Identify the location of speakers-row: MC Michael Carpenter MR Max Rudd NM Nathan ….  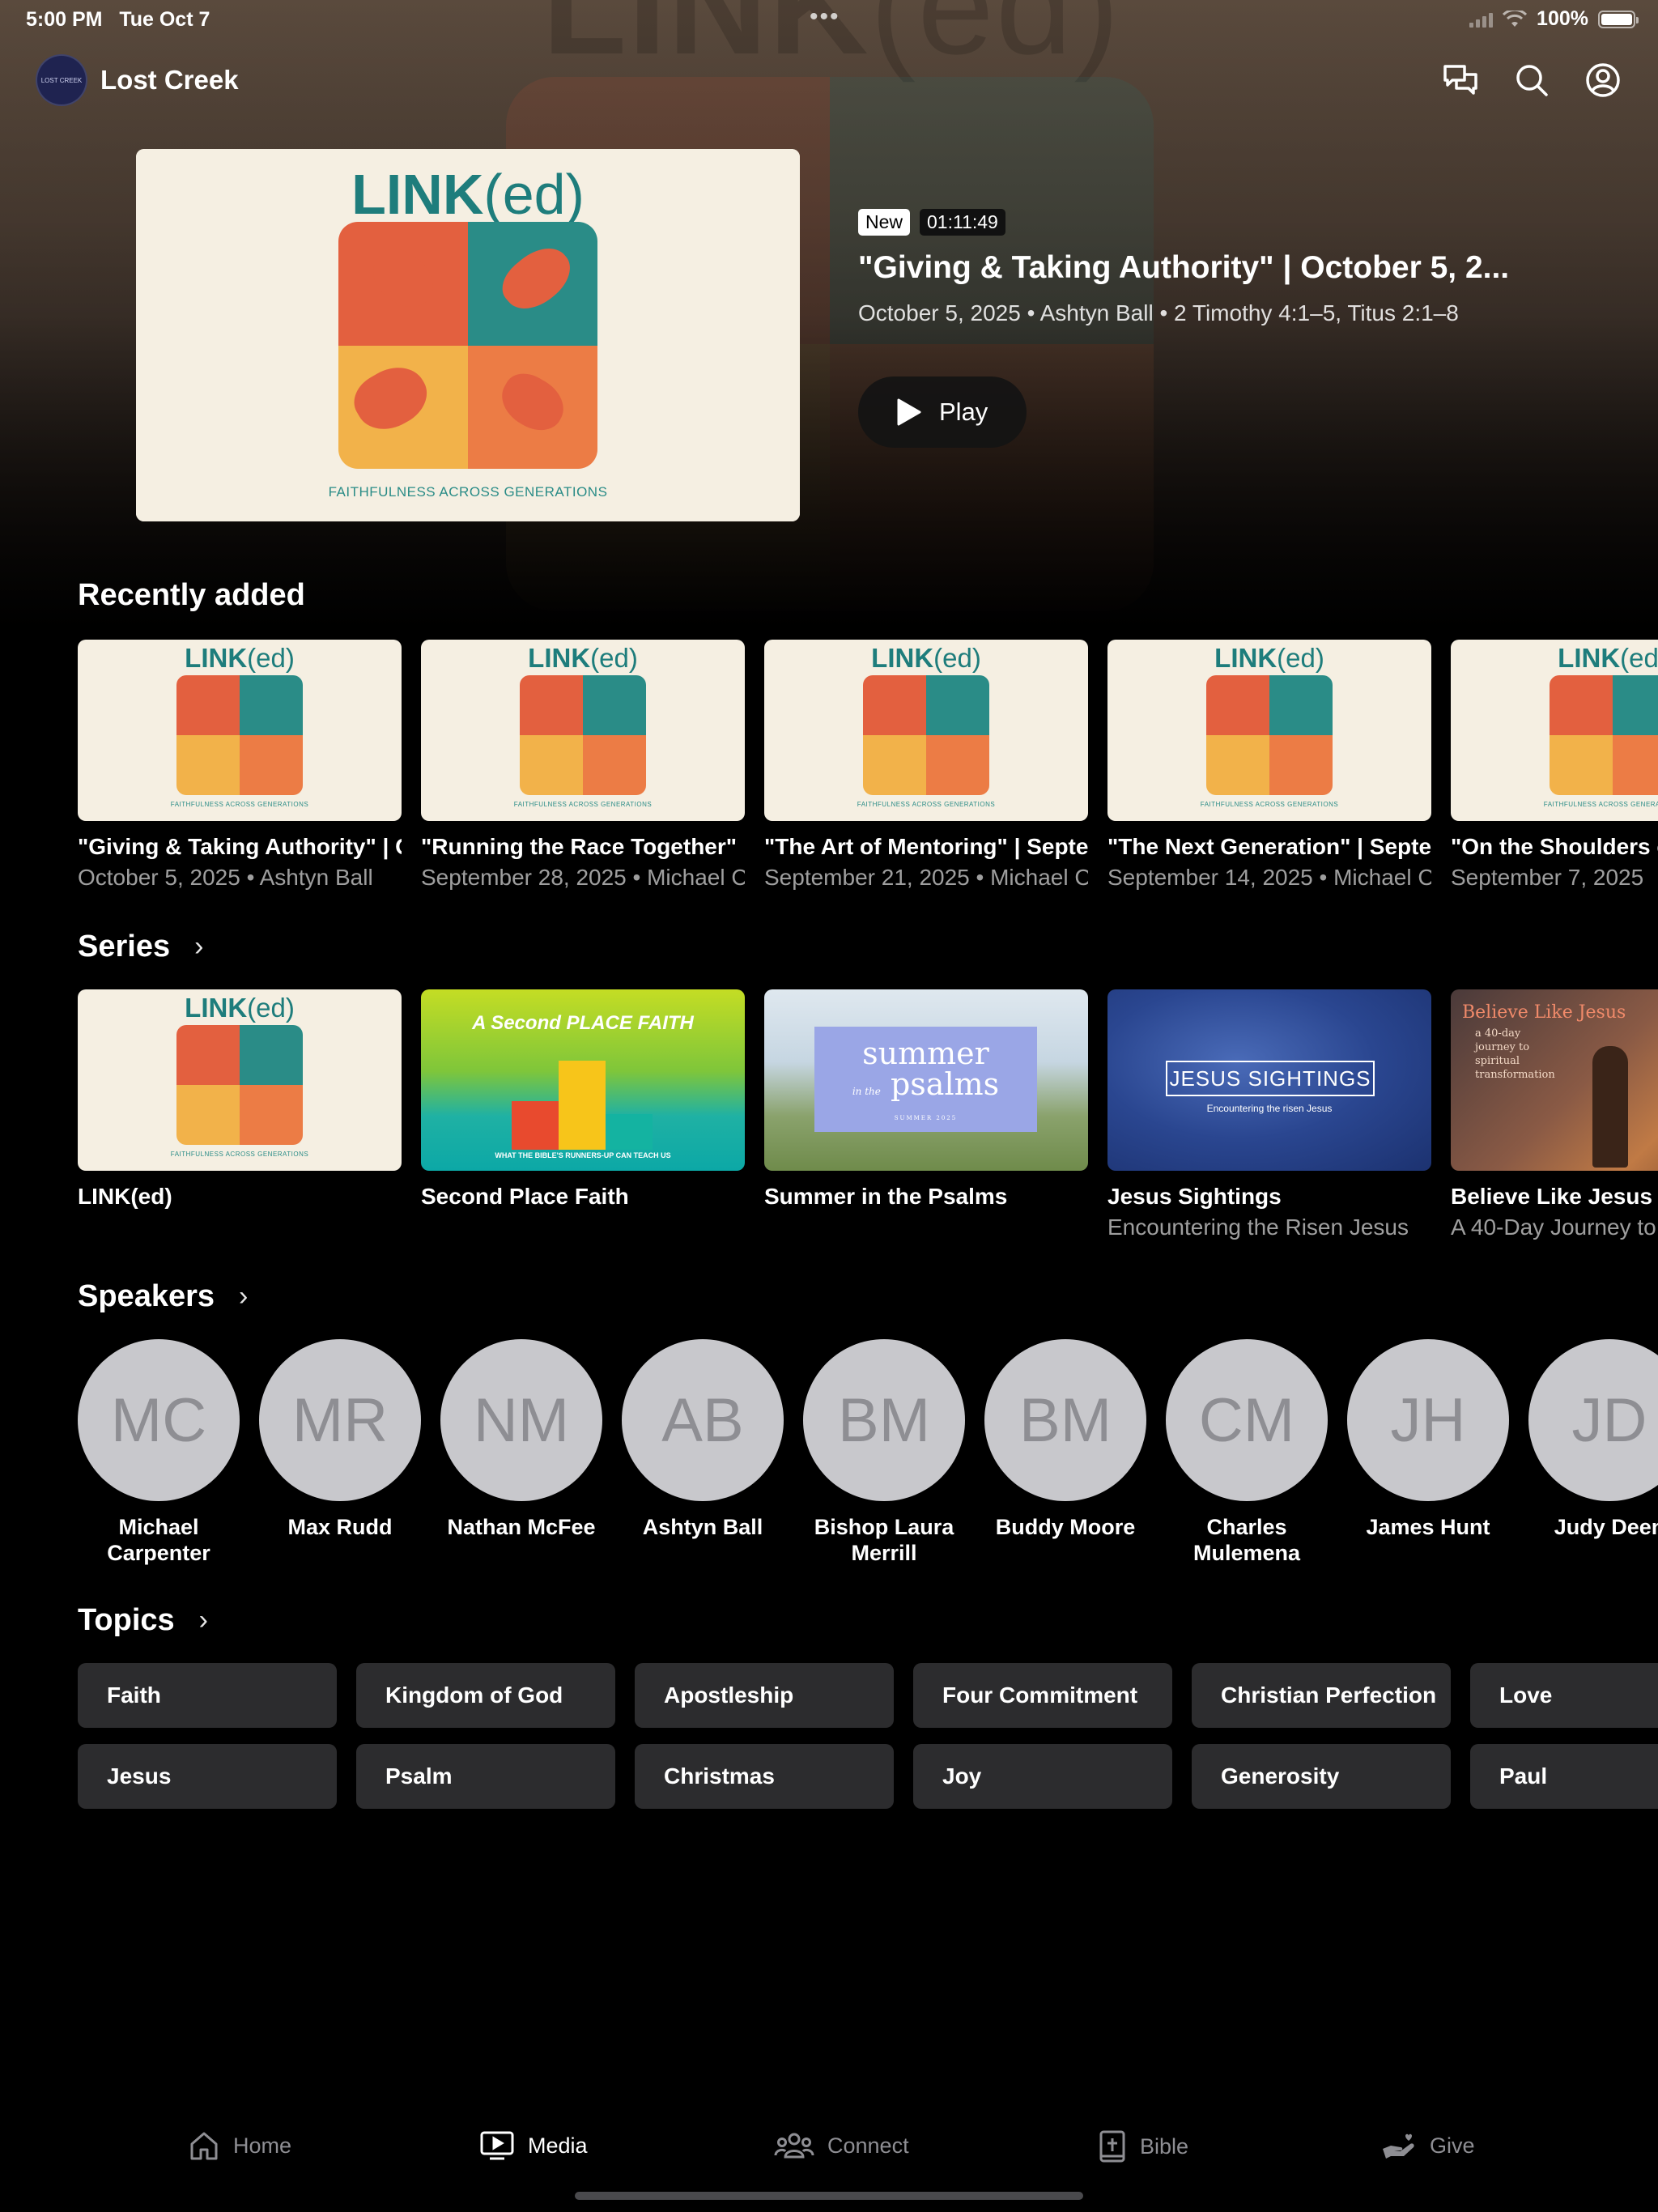
(868, 1453).